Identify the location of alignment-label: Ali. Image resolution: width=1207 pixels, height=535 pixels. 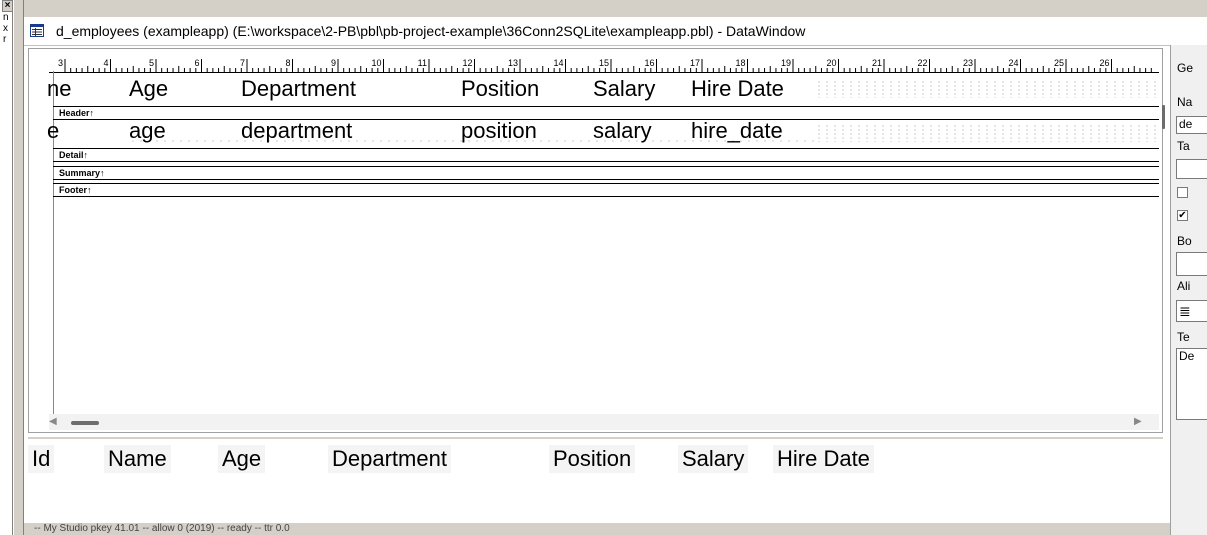
(1184, 286).